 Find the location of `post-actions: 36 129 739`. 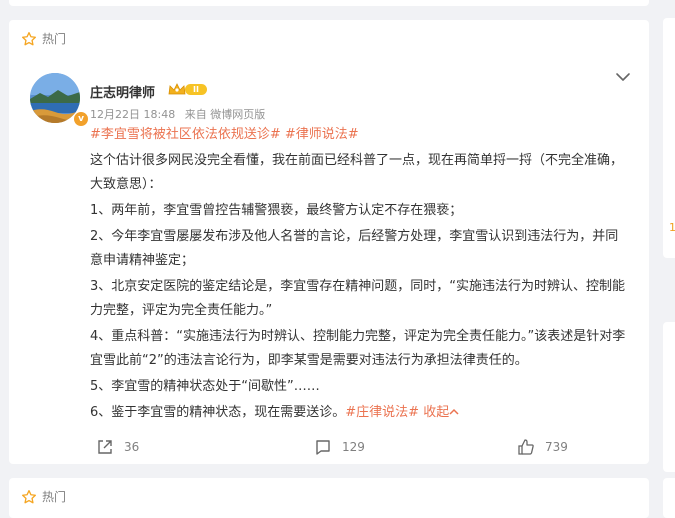

post-actions: 36 129 739 is located at coordinates (329, 447).